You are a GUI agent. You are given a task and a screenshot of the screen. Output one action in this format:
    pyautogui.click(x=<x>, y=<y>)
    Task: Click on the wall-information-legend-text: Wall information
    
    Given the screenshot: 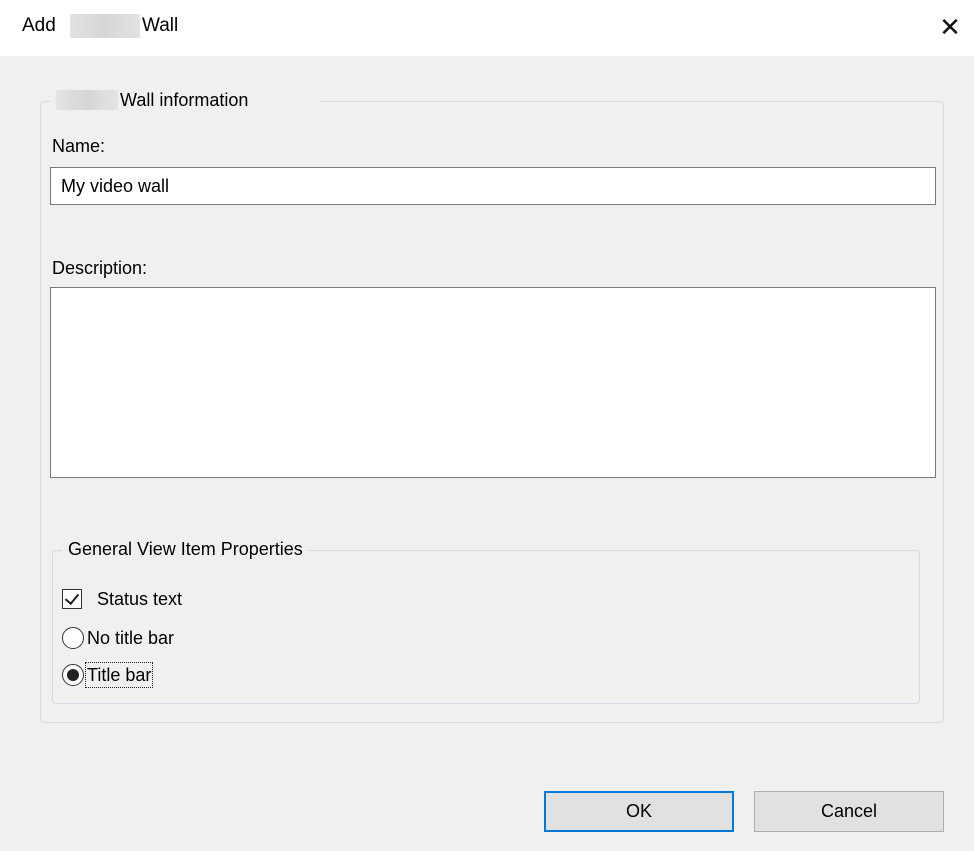 What is the action you would take?
    pyautogui.click(x=184, y=100)
    